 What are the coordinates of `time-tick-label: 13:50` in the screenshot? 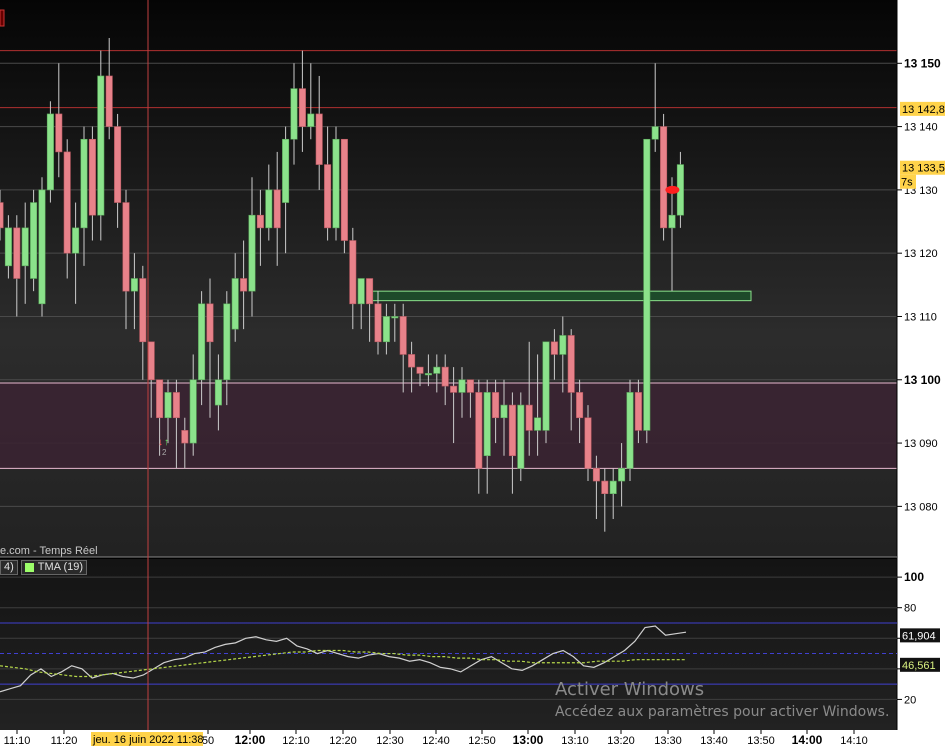 It's located at (761, 740).